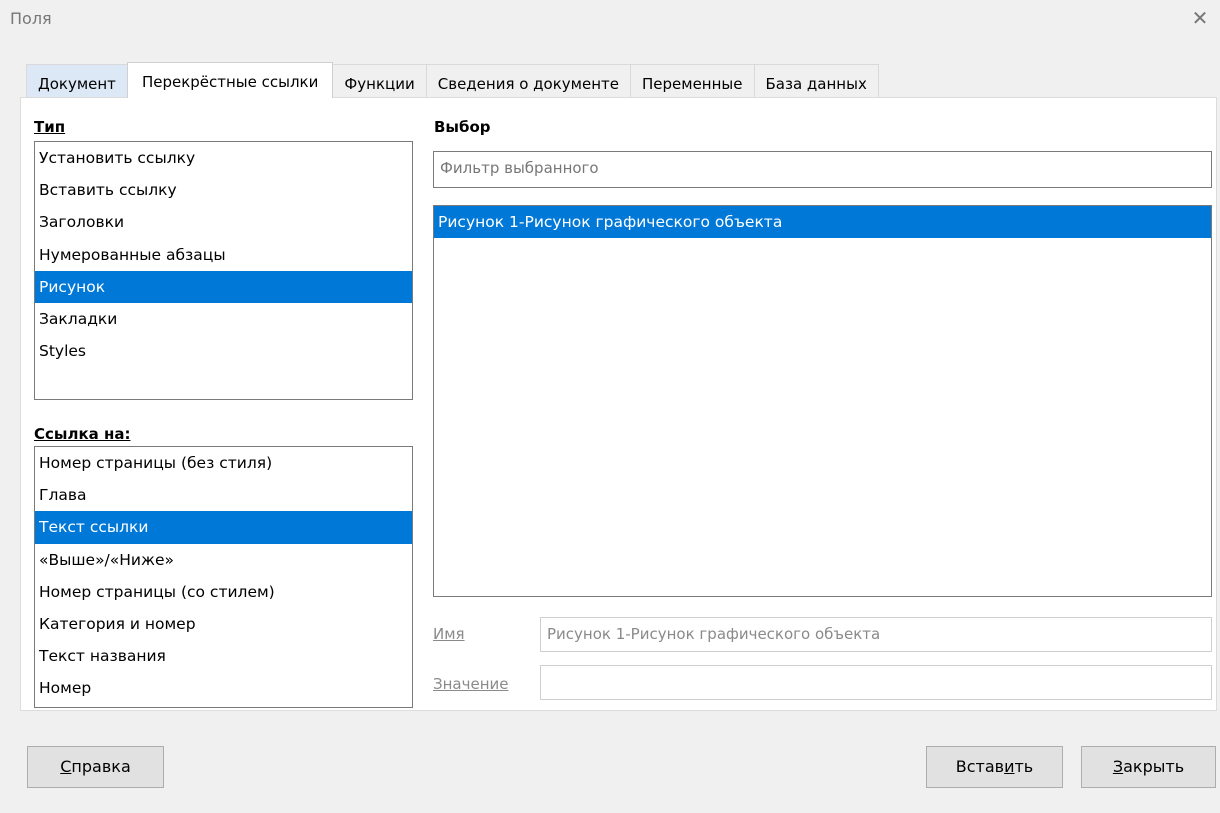 The image size is (1220, 813). I want to click on selection-label: Выбор, so click(462, 127).